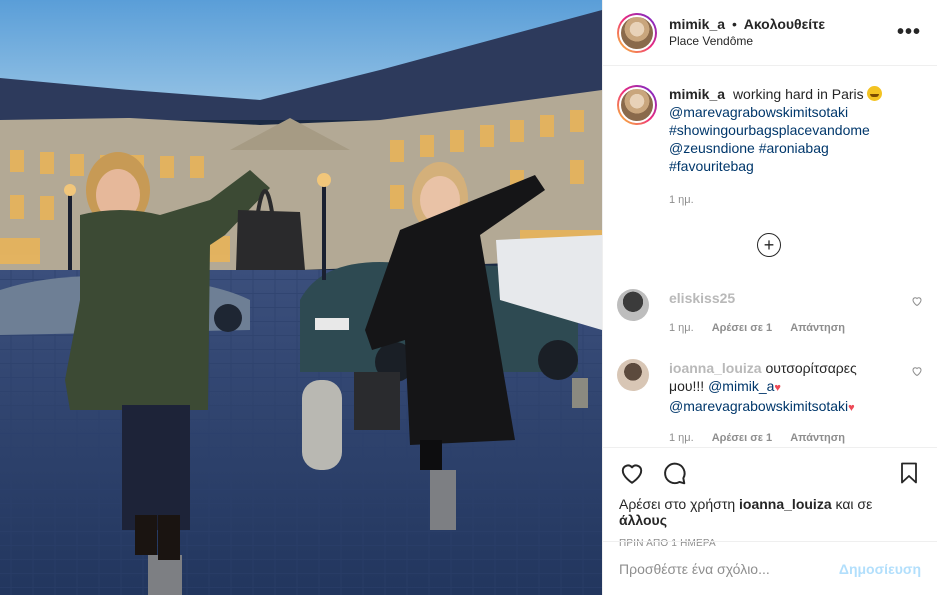  What do you see at coordinates (702, 298) in the screenshot?
I see `comment-username: eliskiss25` at bounding box center [702, 298].